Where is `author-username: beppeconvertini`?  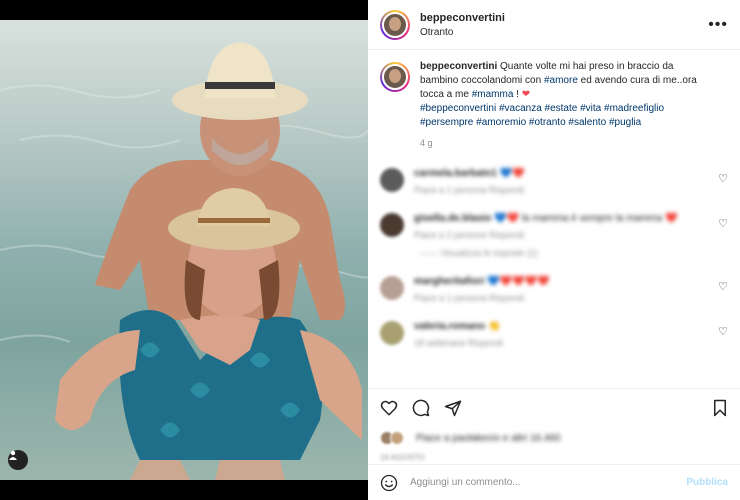 author-username: beppeconvertini is located at coordinates (462, 18).